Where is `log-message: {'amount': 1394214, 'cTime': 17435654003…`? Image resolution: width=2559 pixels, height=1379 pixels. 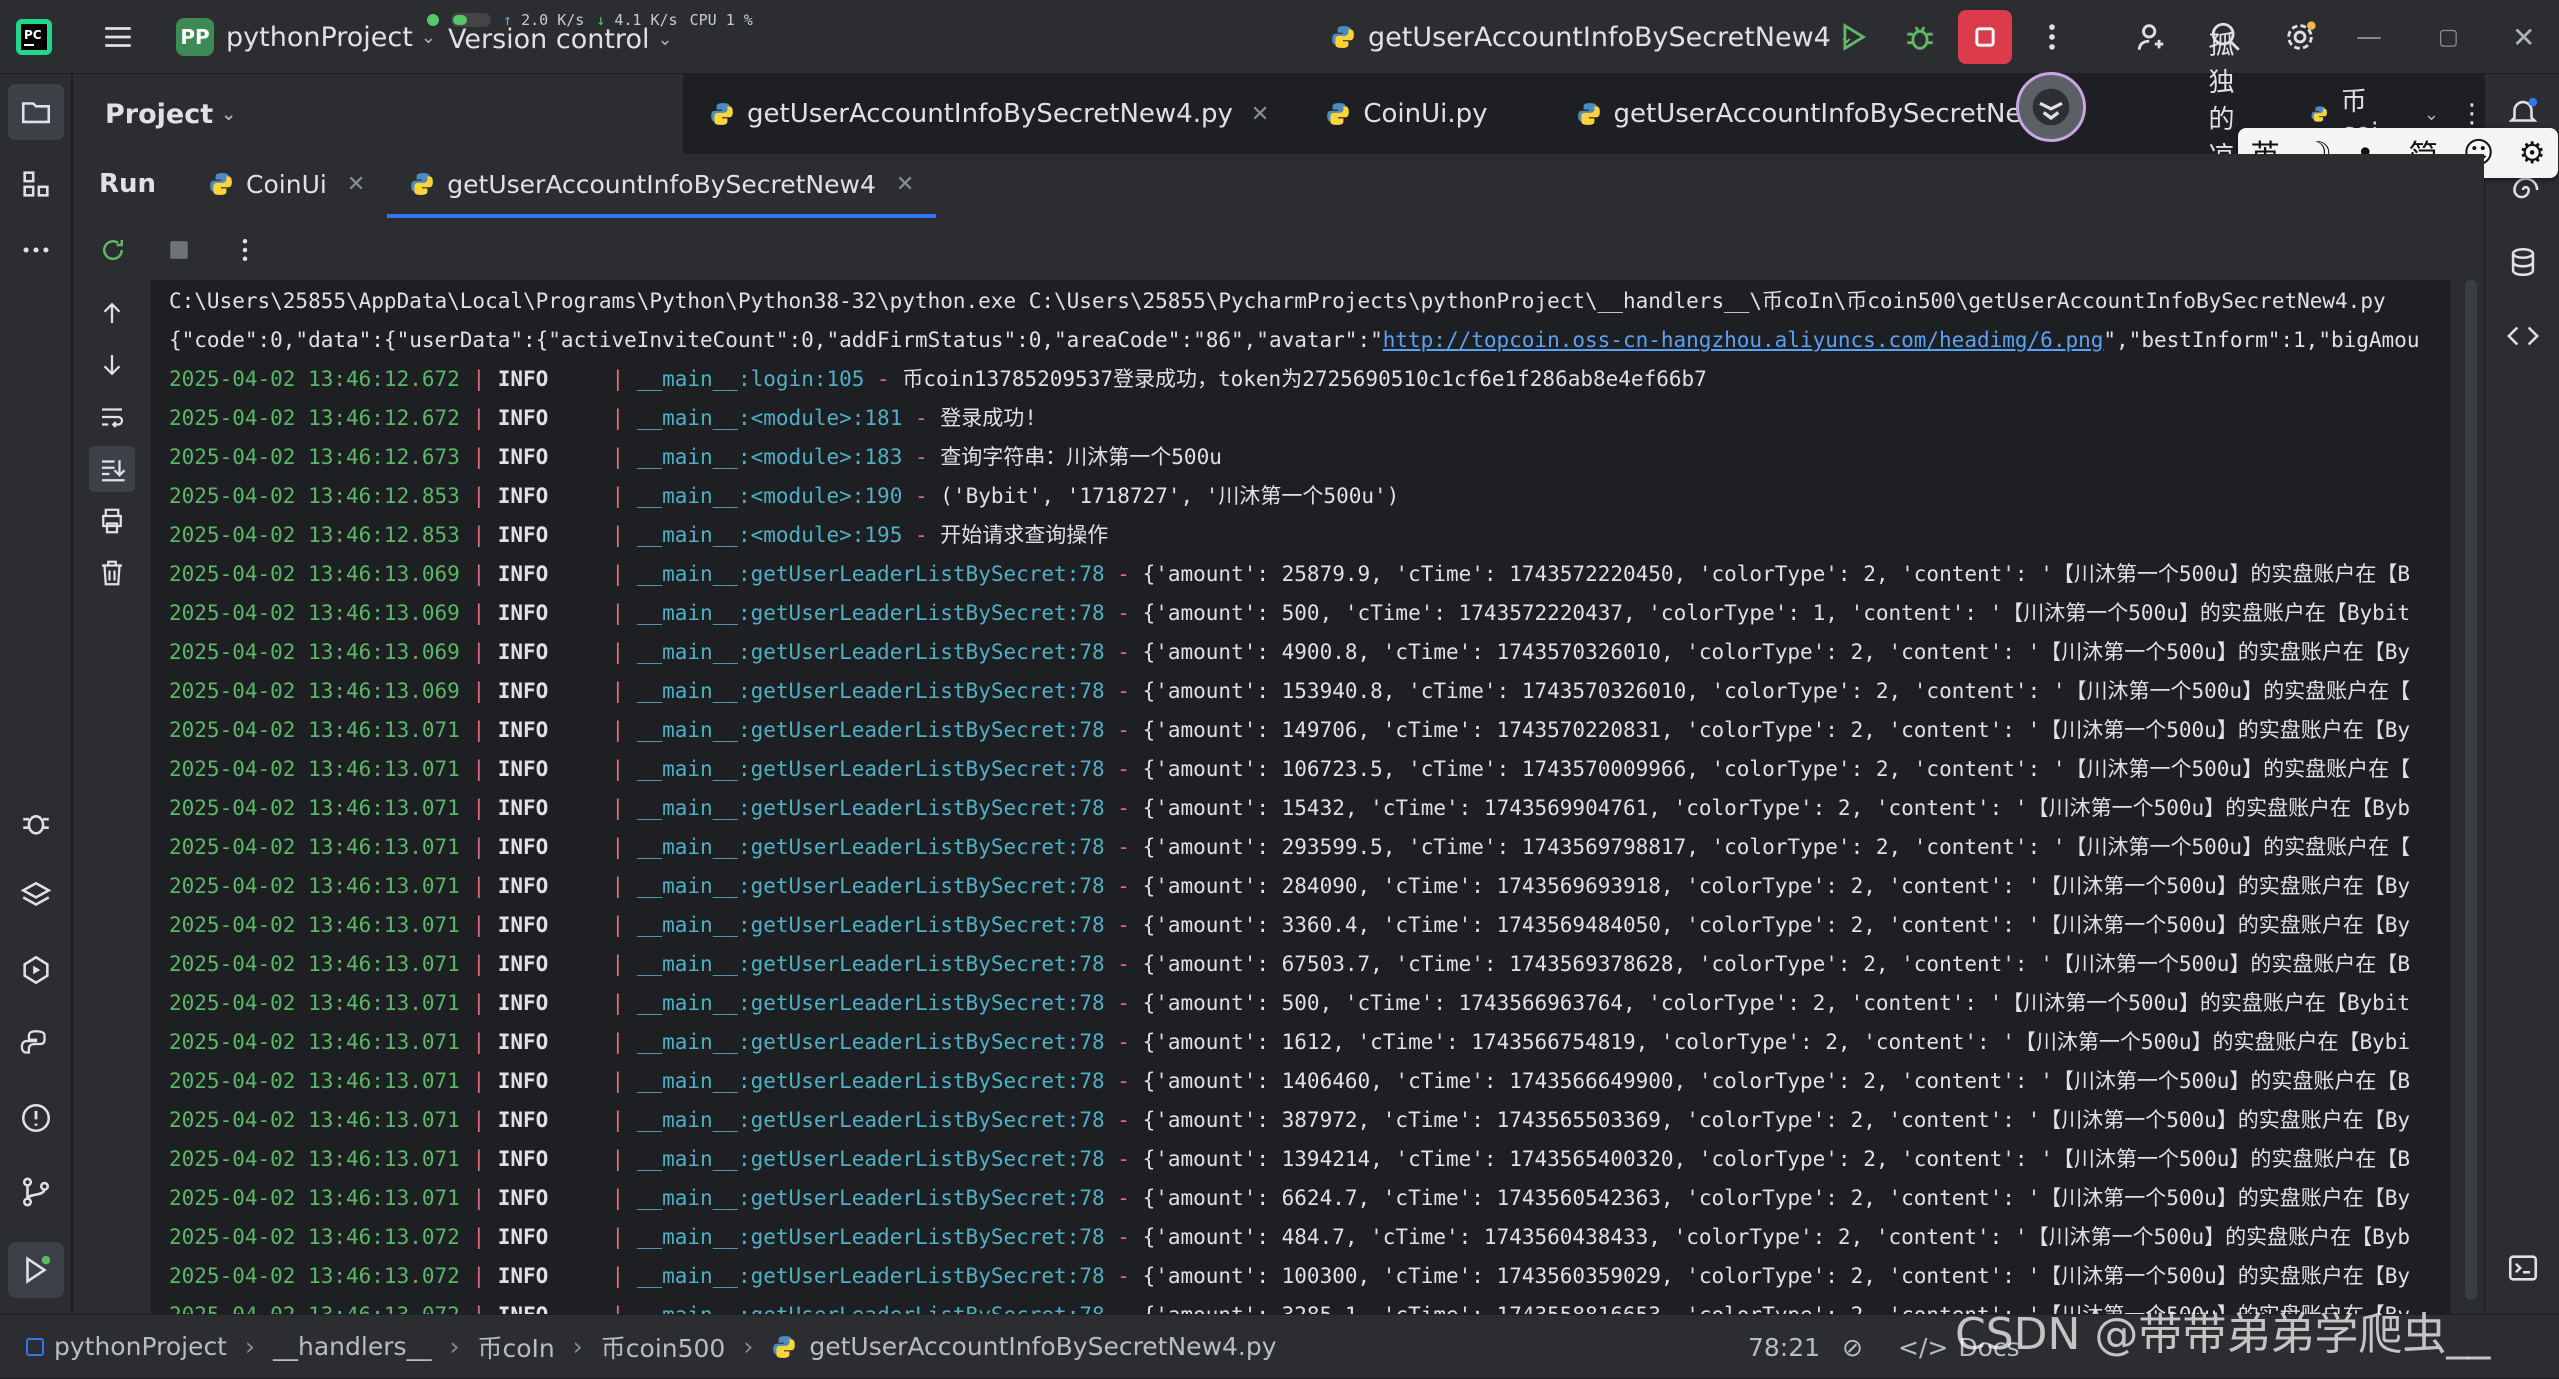 log-message: {'amount': 1394214, 'cTime': 17435654003… is located at coordinates (1776, 1159).